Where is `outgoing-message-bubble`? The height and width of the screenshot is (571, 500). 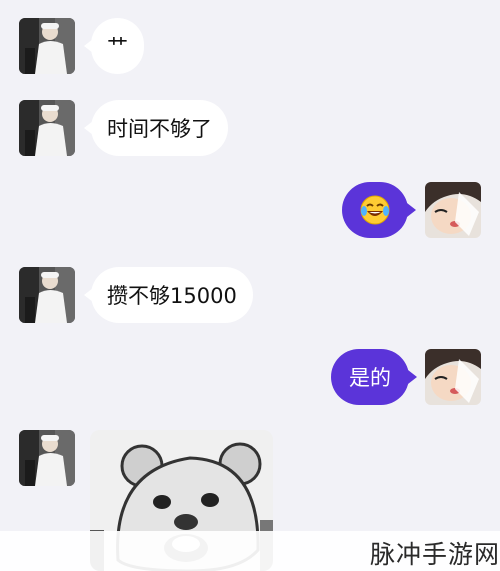 outgoing-message-bubble is located at coordinates (375, 210).